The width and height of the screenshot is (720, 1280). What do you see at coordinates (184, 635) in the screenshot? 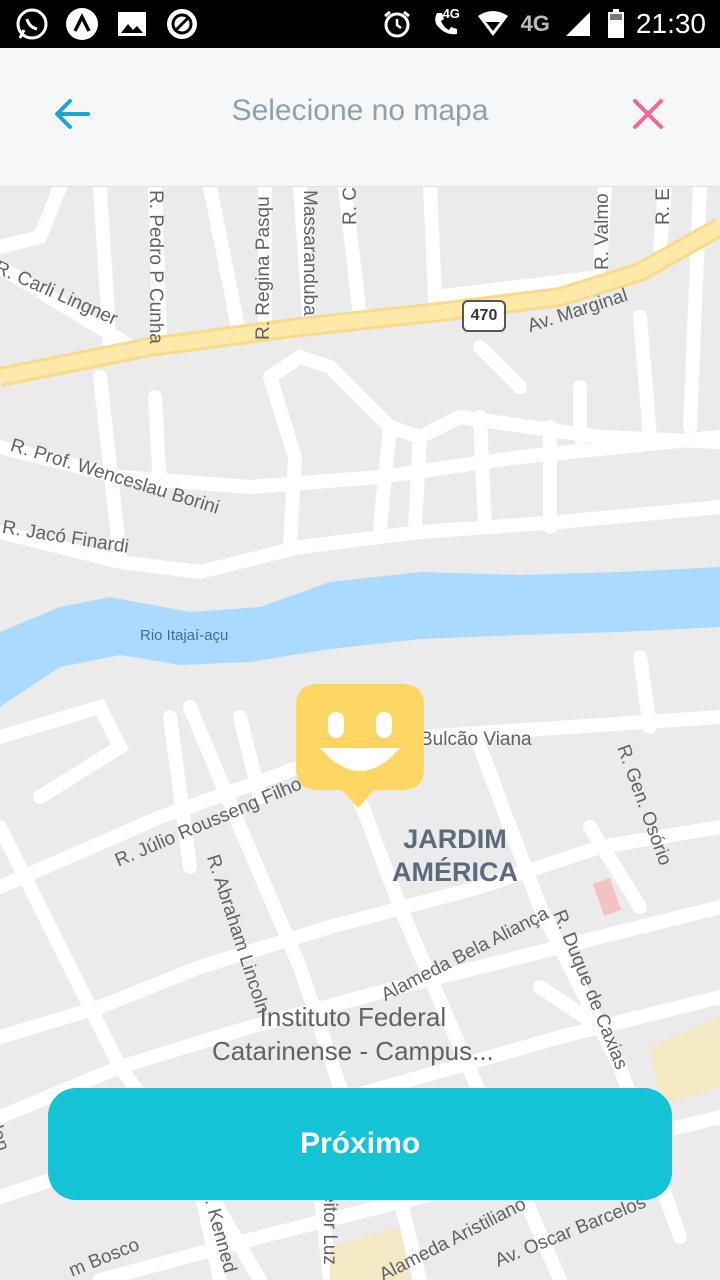
I see `river-label: Rio Itajaí-açu` at bounding box center [184, 635].